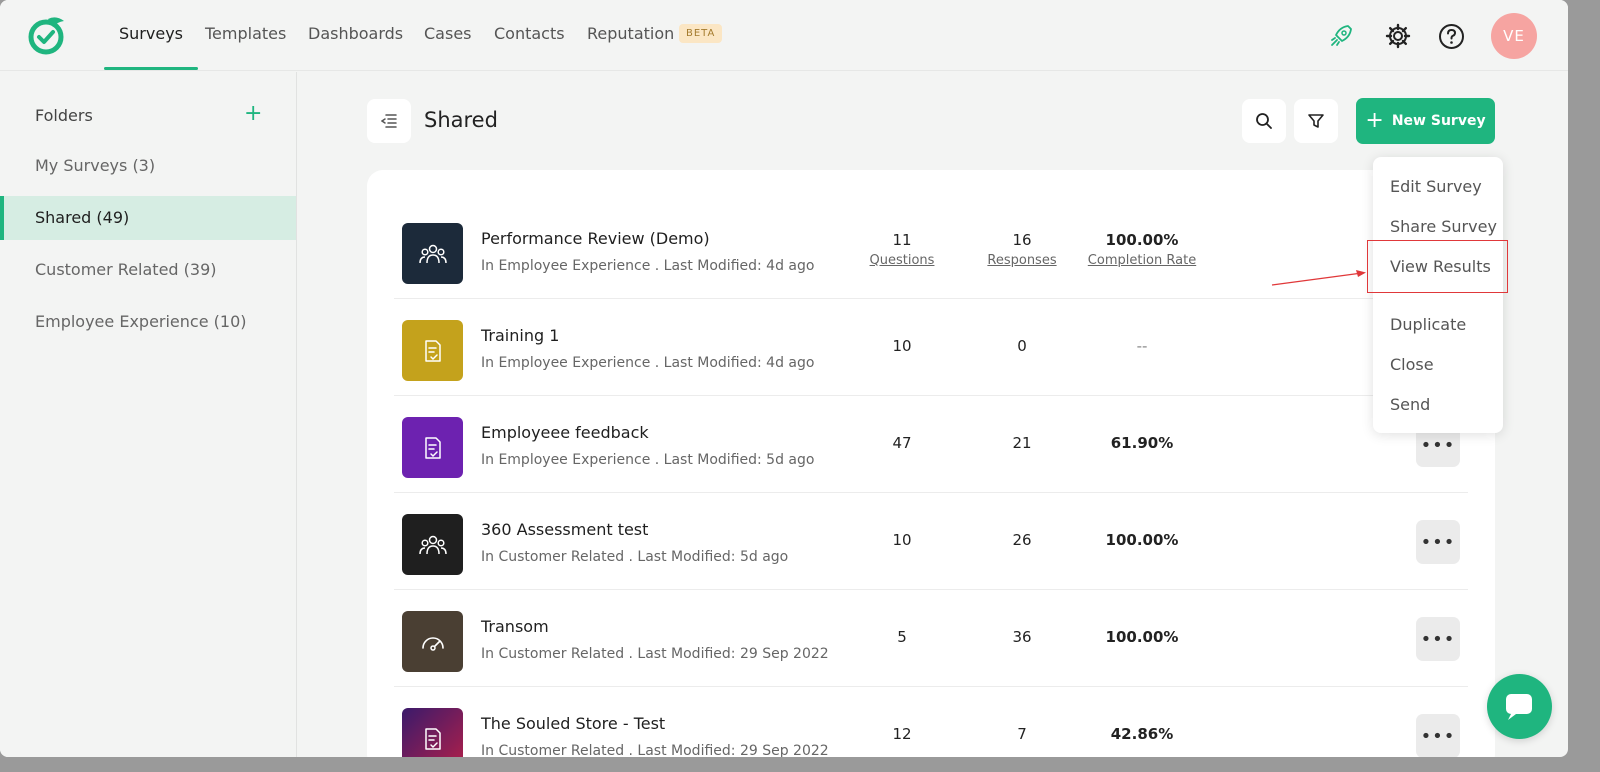 The height and width of the screenshot is (772, 1600). I want to click on menu-edit-survey: Edit Survey, so click(1436, 186).